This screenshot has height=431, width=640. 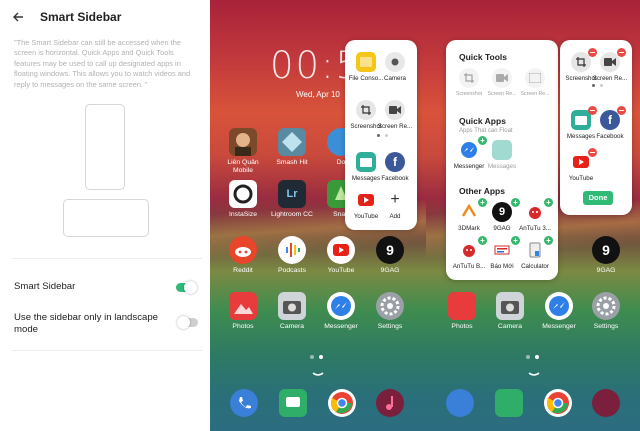 What do you see at coordinates (292, 199) in the screenshot?
I see `app-lightroom: Lr Lightroom CC` at bounding box center [292, 199].